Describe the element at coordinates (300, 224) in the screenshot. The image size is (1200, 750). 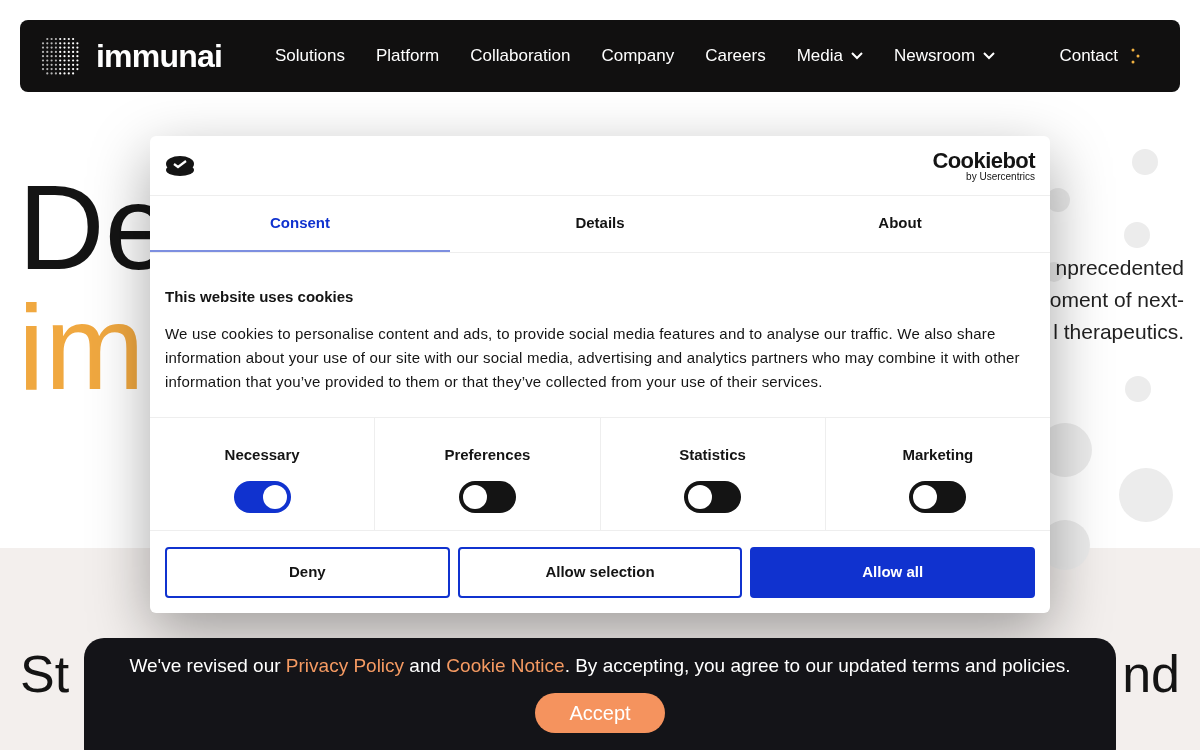
I see `dialog-tab: Consent` at that location.